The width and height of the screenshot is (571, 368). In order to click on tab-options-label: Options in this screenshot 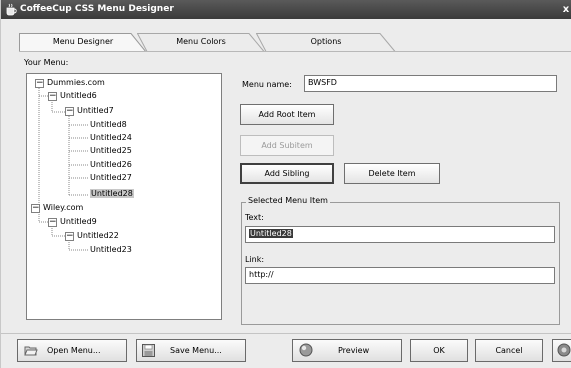, I will do `click(326, 41)`.